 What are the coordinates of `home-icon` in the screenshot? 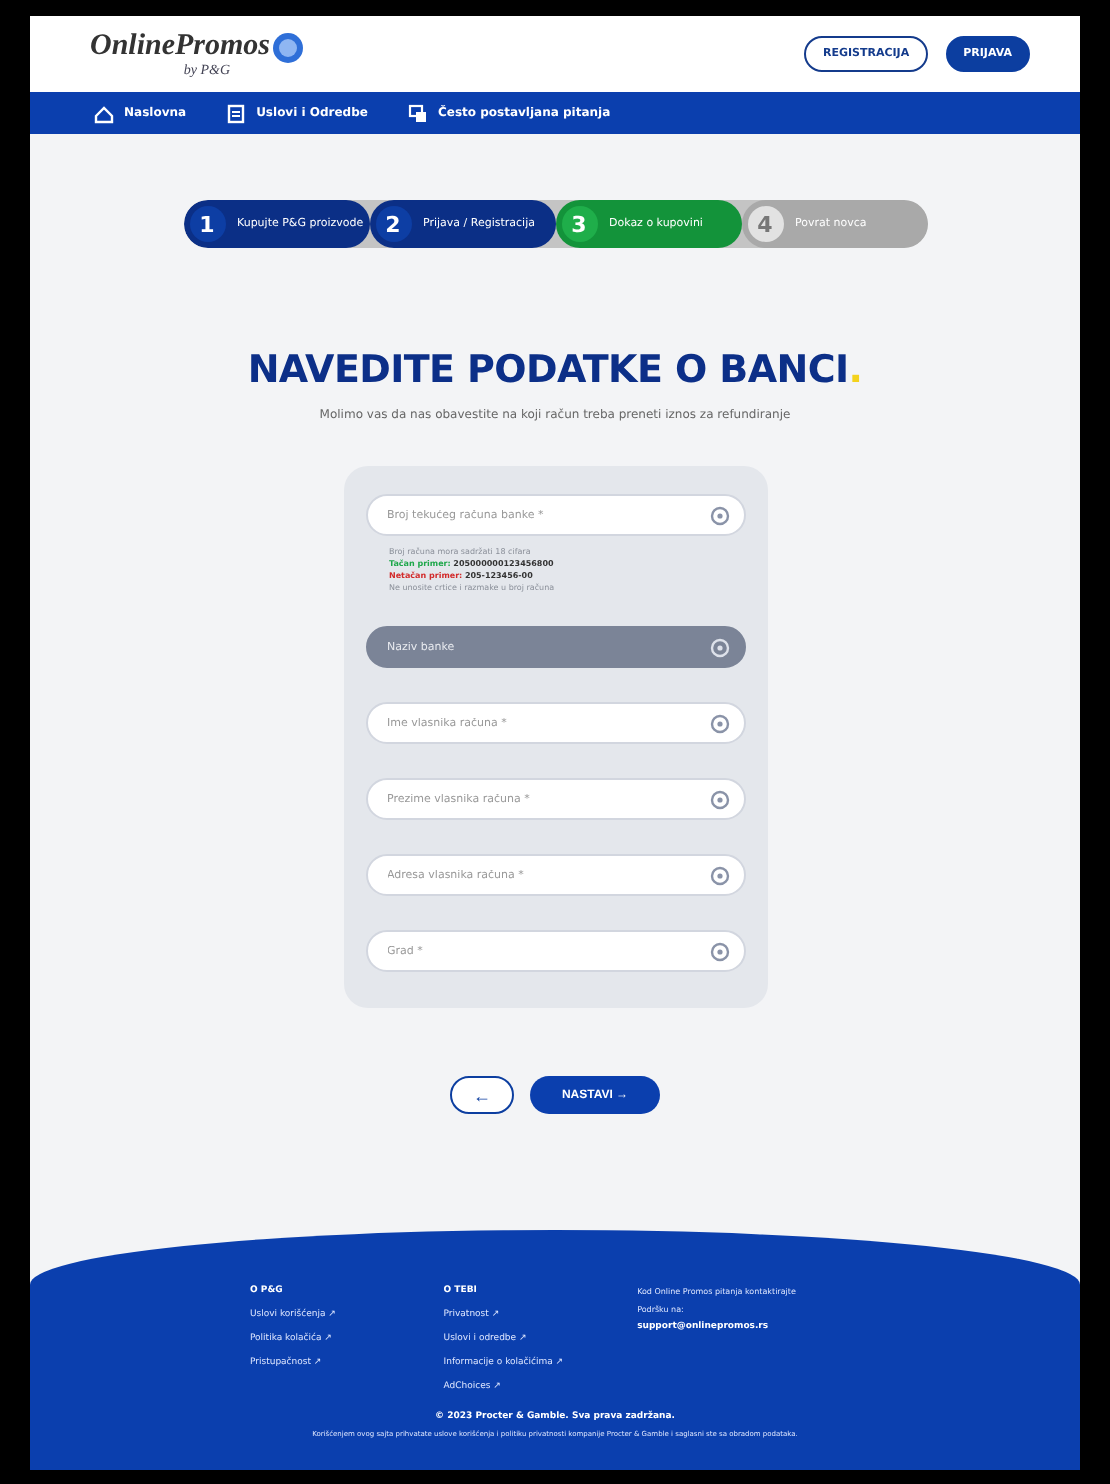 It's located at (104, 113).